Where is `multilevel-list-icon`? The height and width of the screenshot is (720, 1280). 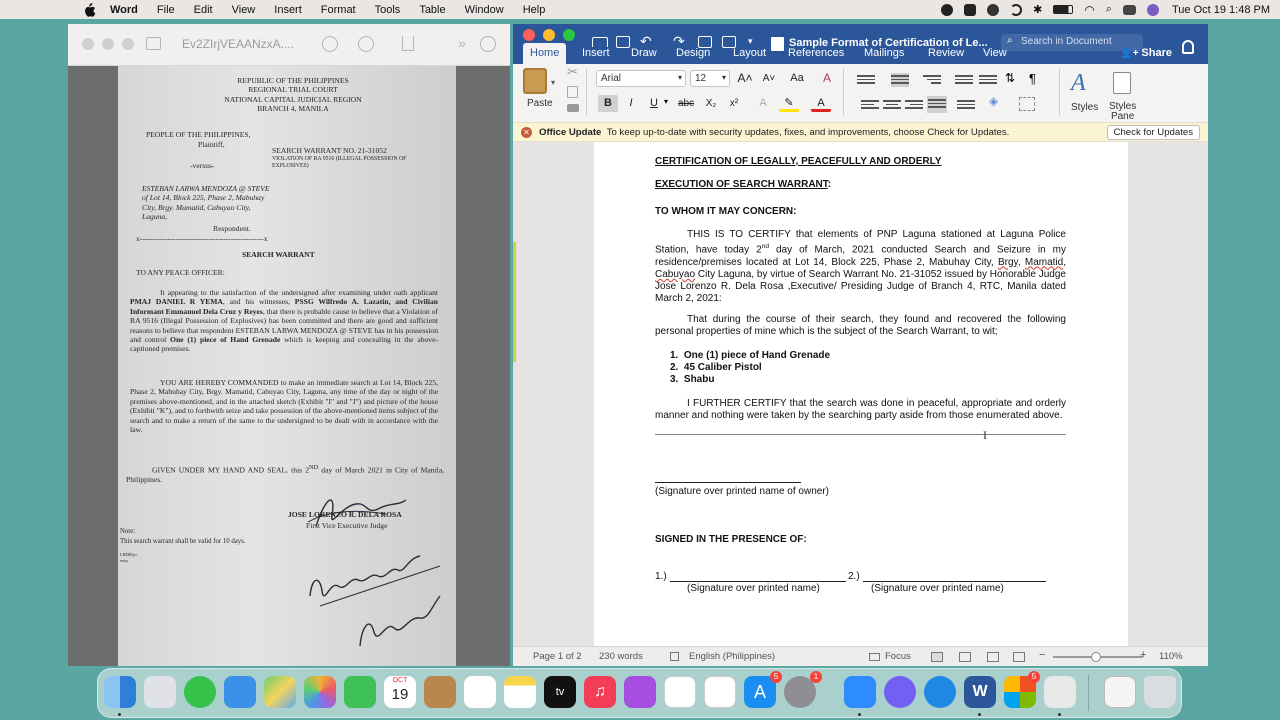
multilevel-list-icon is located at coordinates (932, 80).